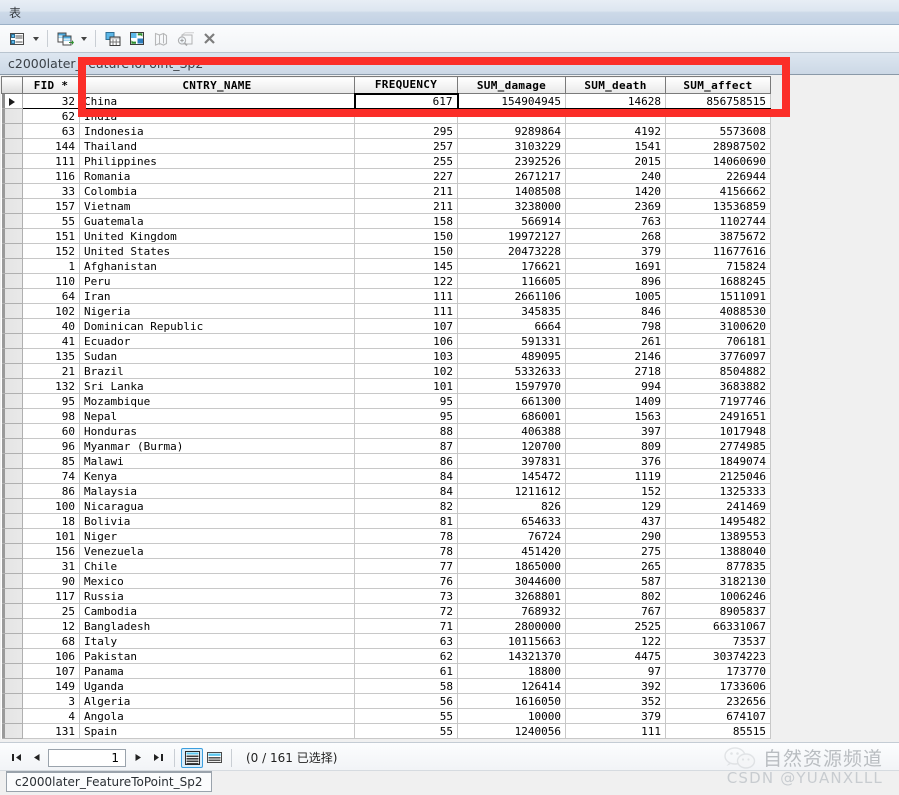  I want to click on cell-fid: 62, so click(51, 116).